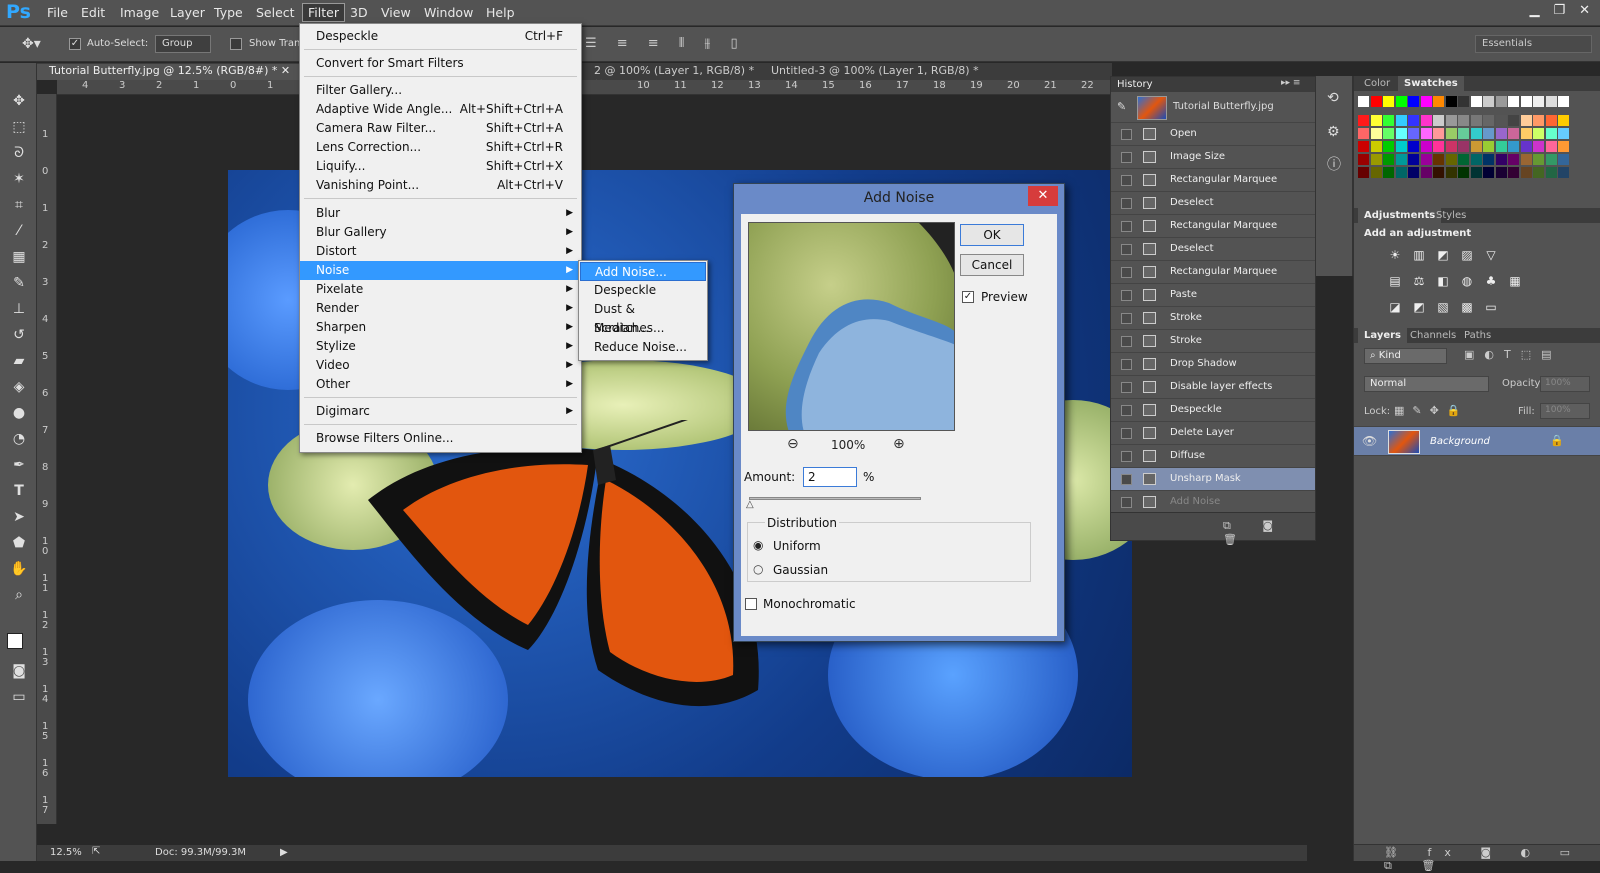 Image resolution: width=1600 pixels, height=873 pixels. What do you see at coordinates (1460, 441) in the screenshot?
I see `layer-name: Background` at bounding box center [1460, 441].